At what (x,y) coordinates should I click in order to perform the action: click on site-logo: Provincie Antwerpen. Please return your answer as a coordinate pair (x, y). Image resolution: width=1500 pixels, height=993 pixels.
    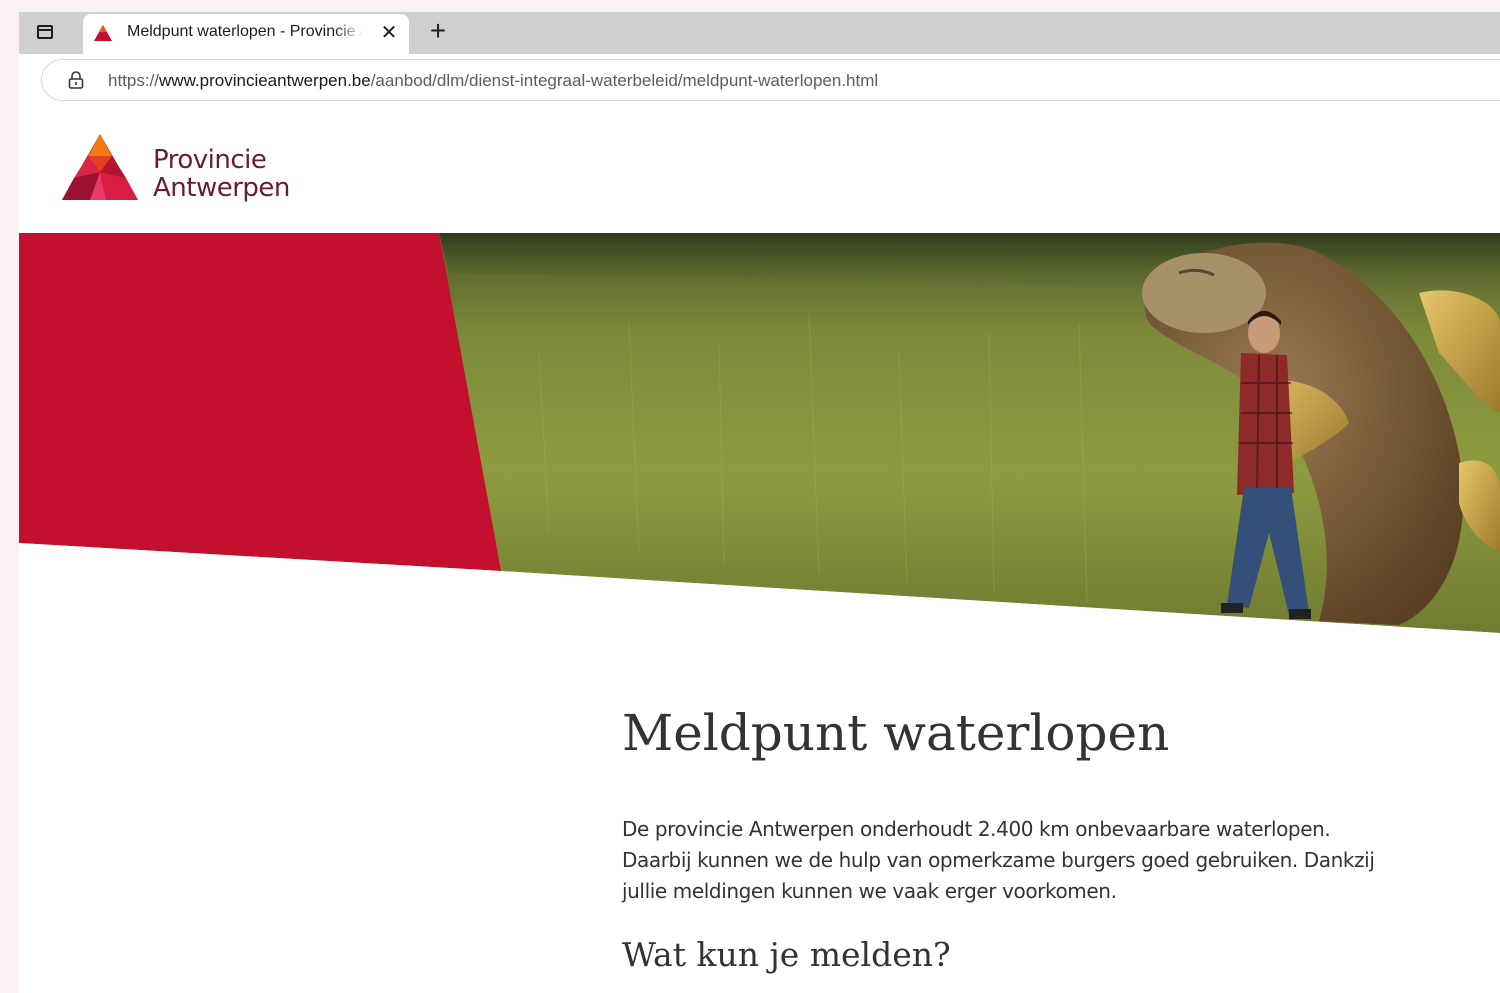
    Looking at the image, I should click on (192, 170).